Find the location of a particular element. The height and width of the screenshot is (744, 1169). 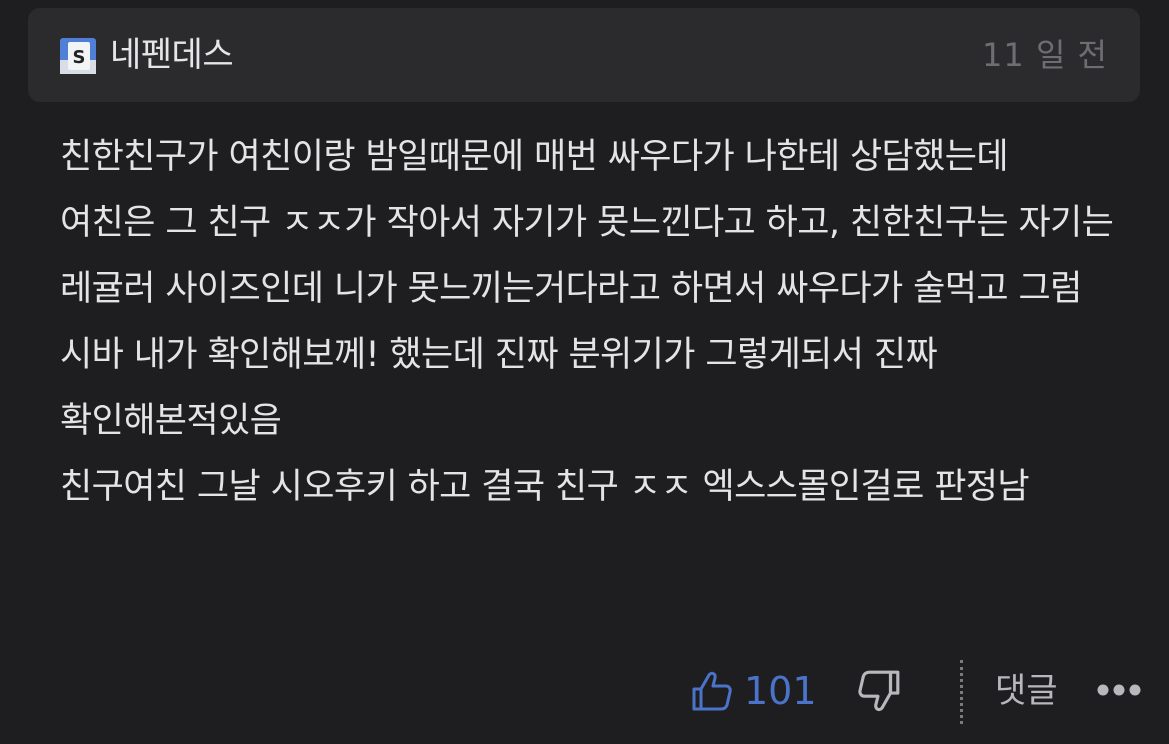

like-button: 101 is located at coordinates (753, 691).